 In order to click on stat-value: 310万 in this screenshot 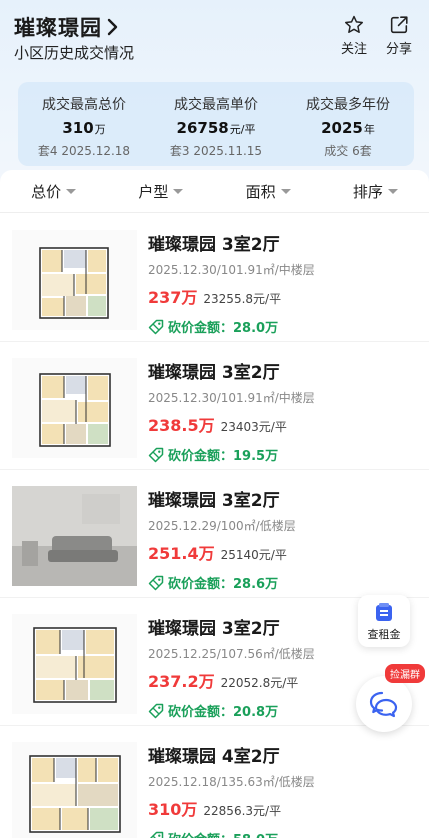, I will do `click(84, 128)`.